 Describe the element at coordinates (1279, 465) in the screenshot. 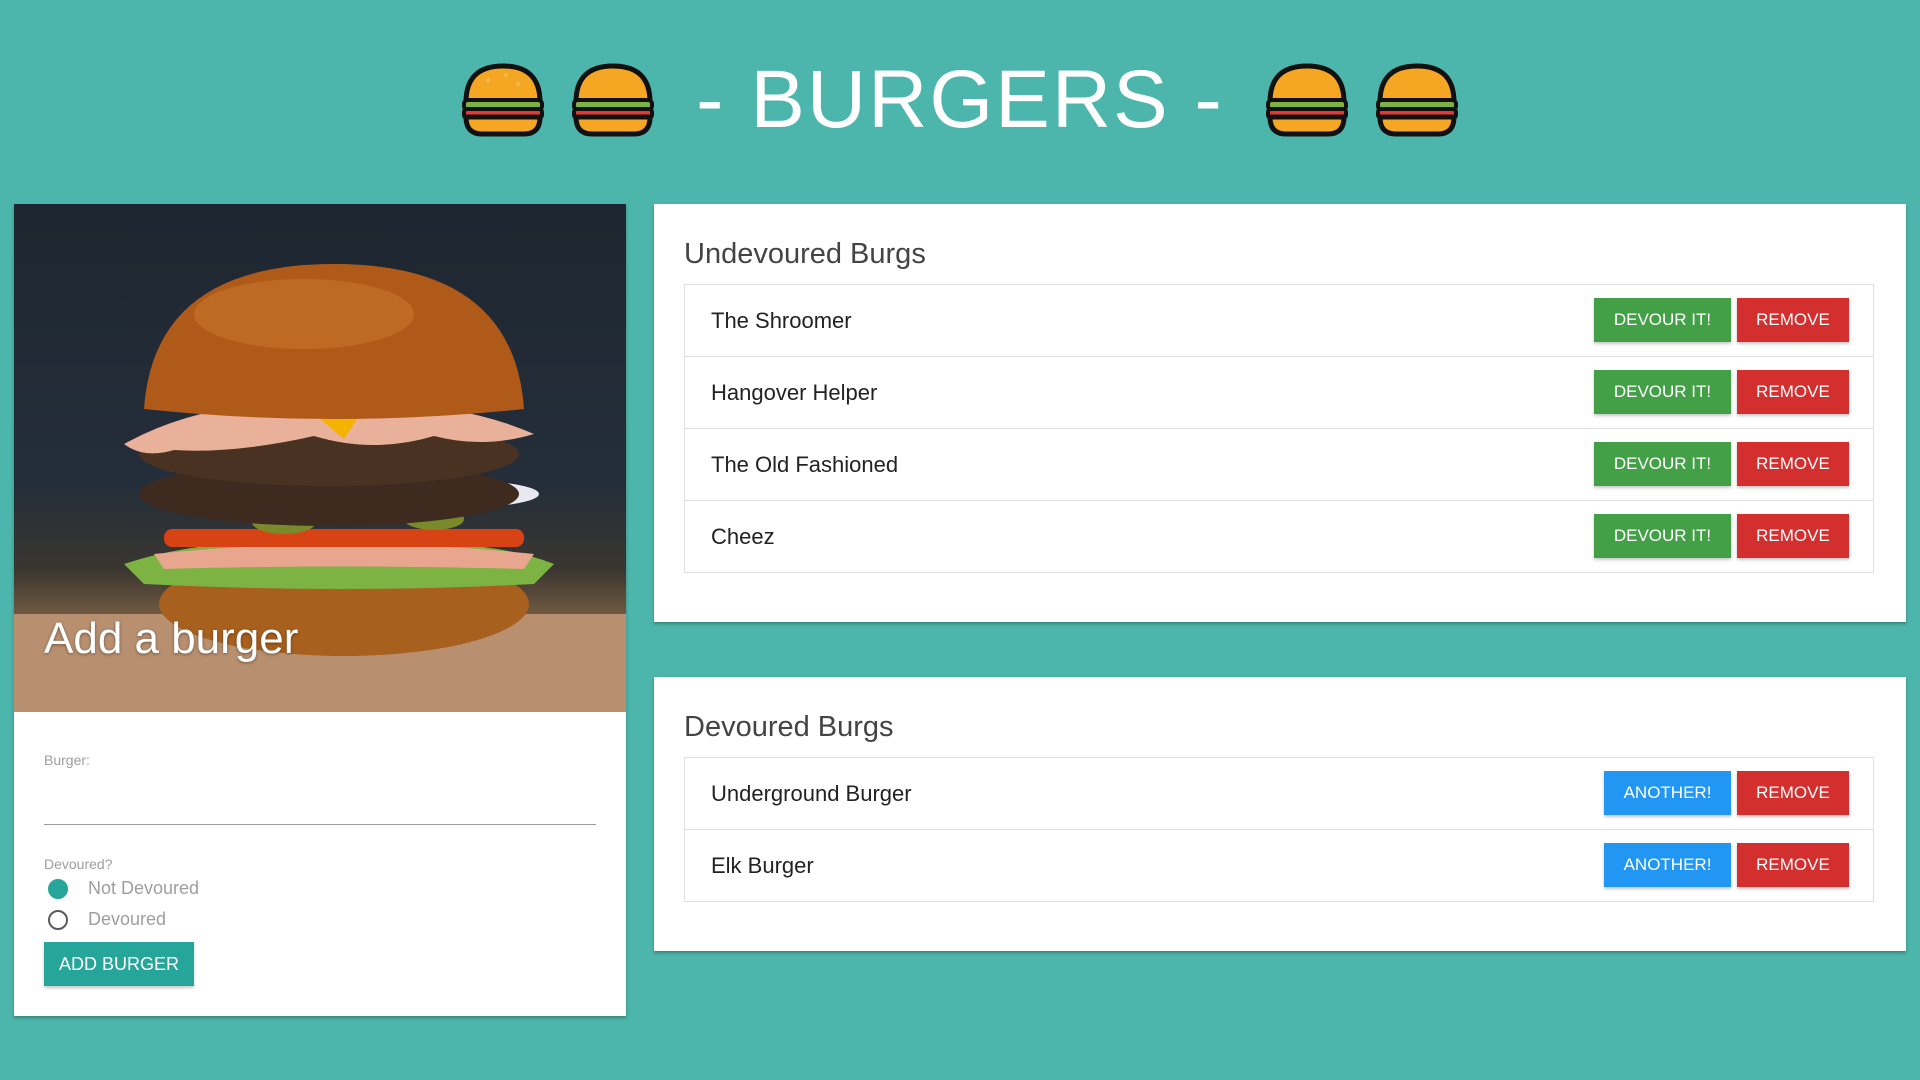

I see `list-item: The Old Fashioned DEVOUR IT! REMOVE` at that location.